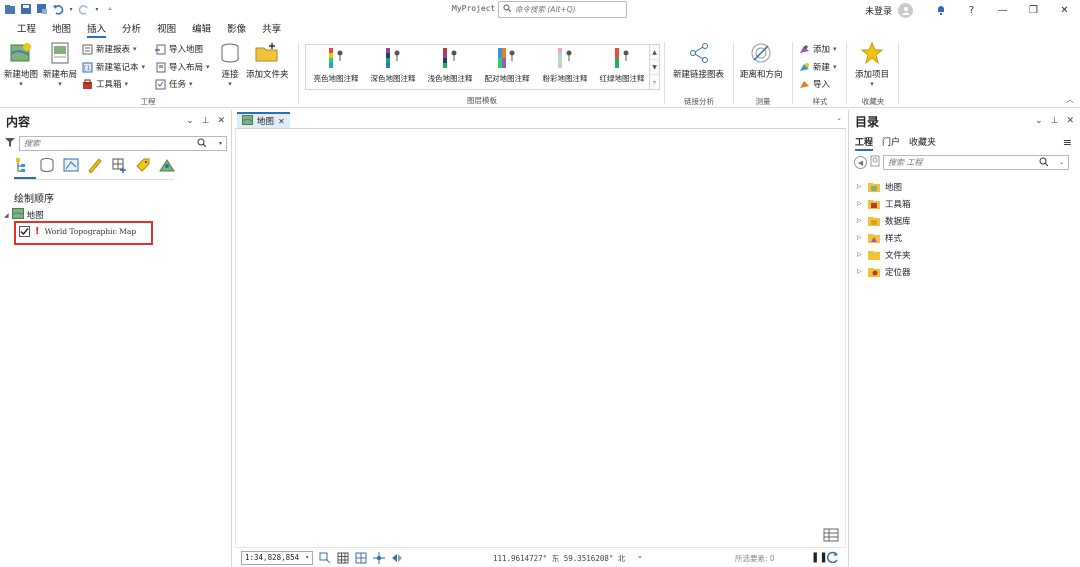 Image resolution: width=1080 pixels, height=567 pixels. What do you see at coordinates (263, 120) in the screenshot?
I see `map-view-tab: 地图 ✕` at bounding box center [263, 120].